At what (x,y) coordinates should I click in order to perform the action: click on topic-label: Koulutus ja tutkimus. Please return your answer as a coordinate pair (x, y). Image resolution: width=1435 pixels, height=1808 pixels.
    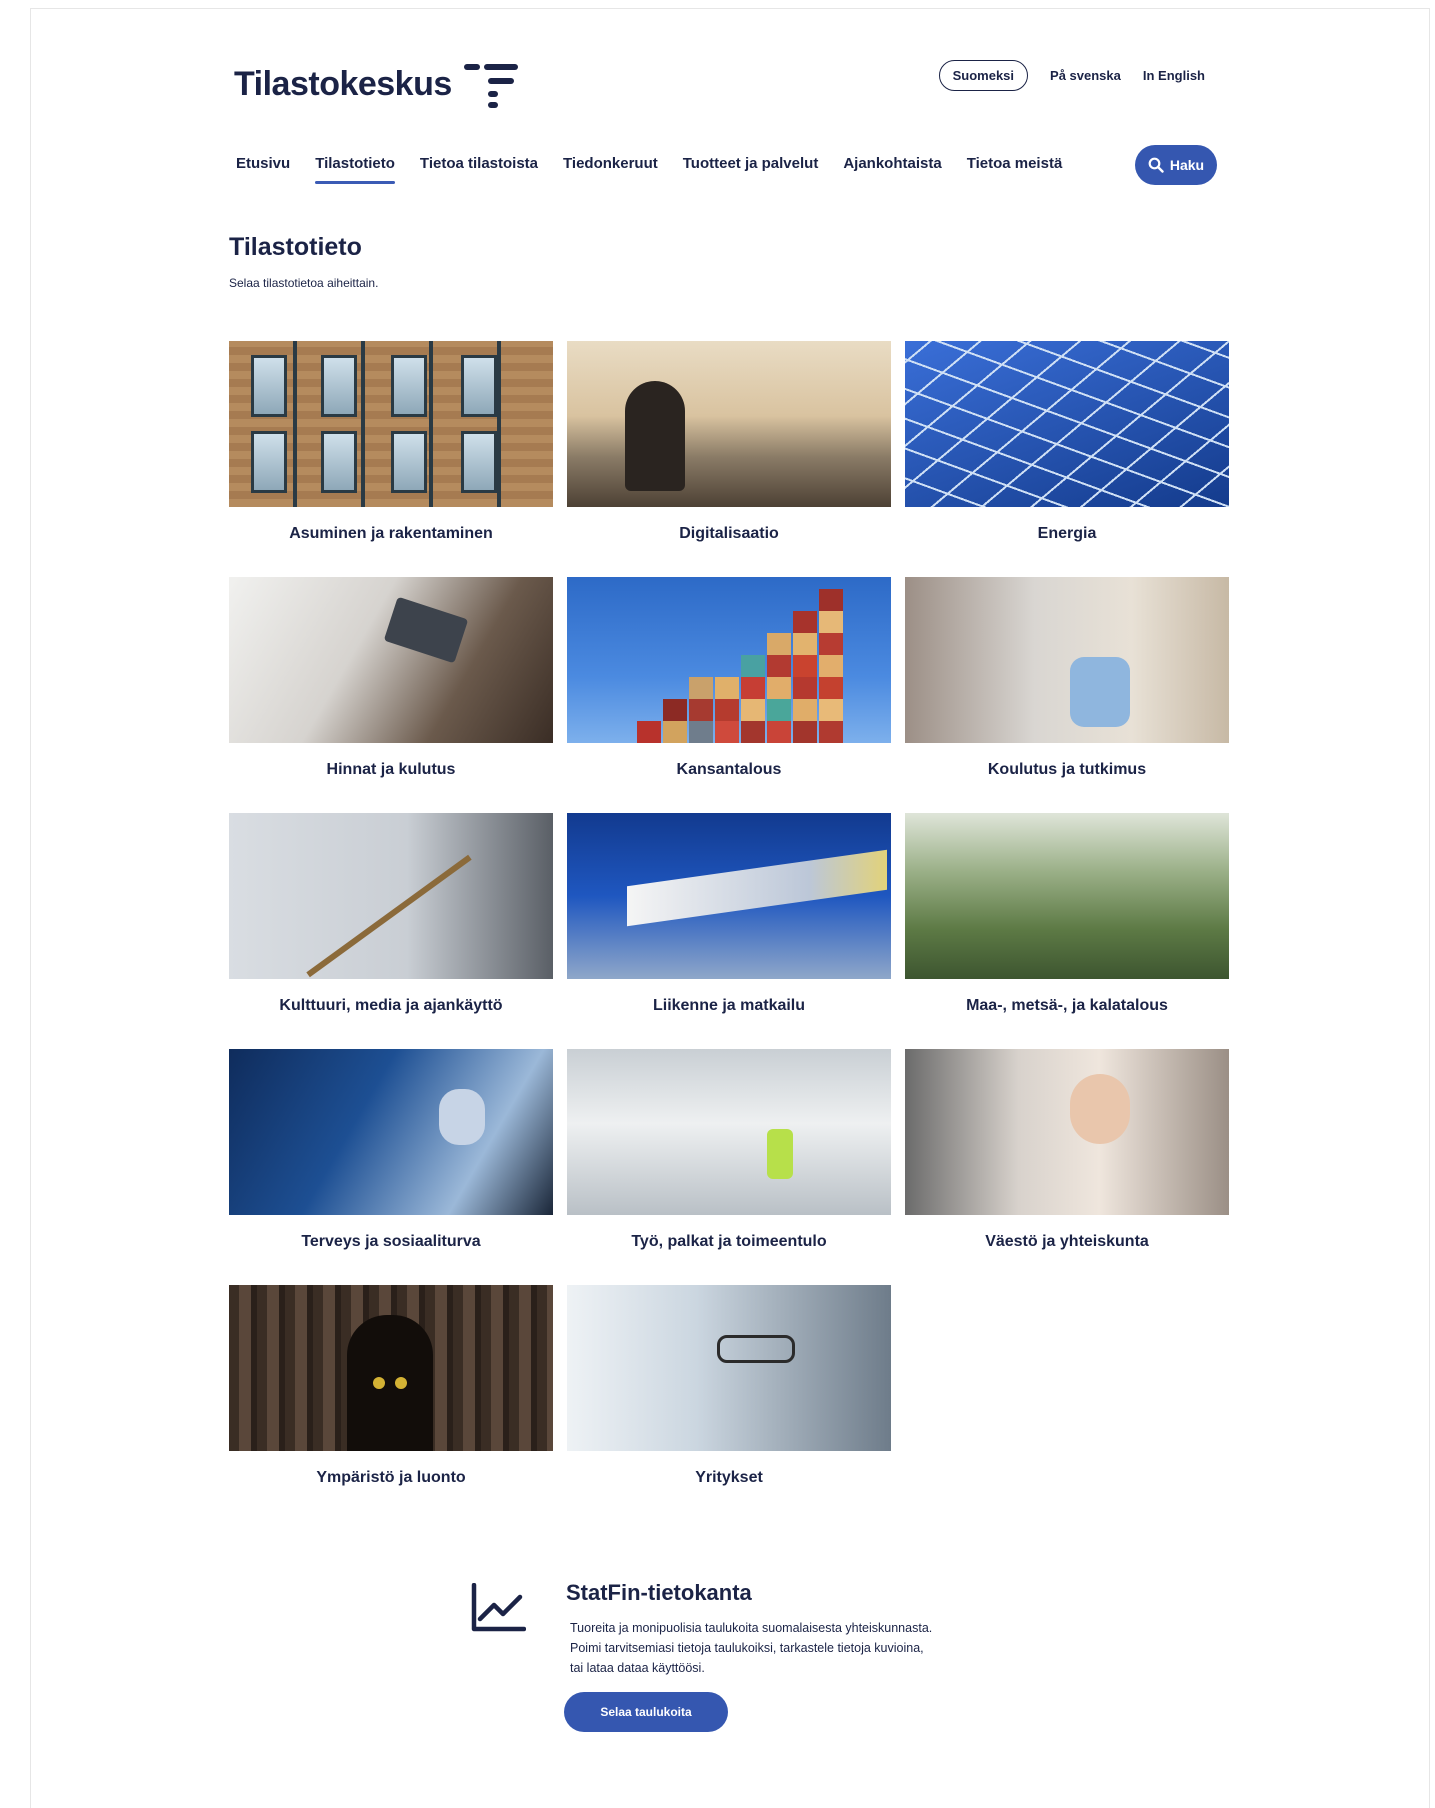
    Looking at the image, I should click on (1067, 769).